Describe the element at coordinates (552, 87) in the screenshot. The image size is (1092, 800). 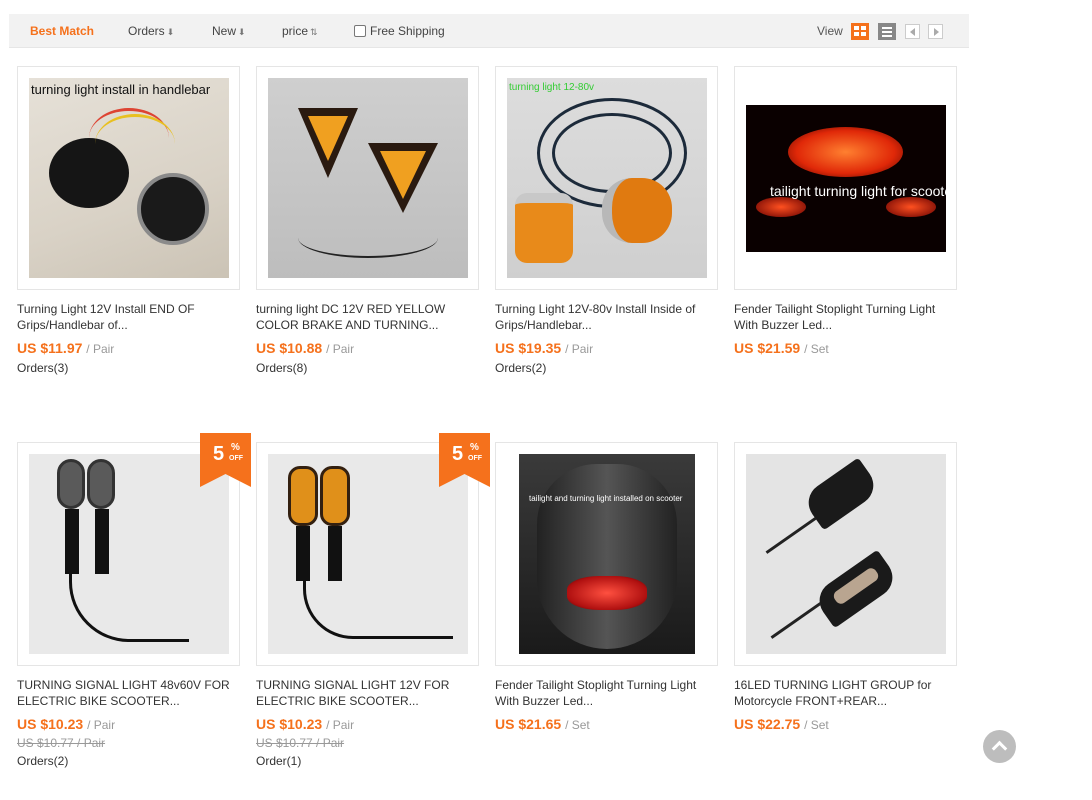
I see `image-caption: turning light 12-80v` at that location.